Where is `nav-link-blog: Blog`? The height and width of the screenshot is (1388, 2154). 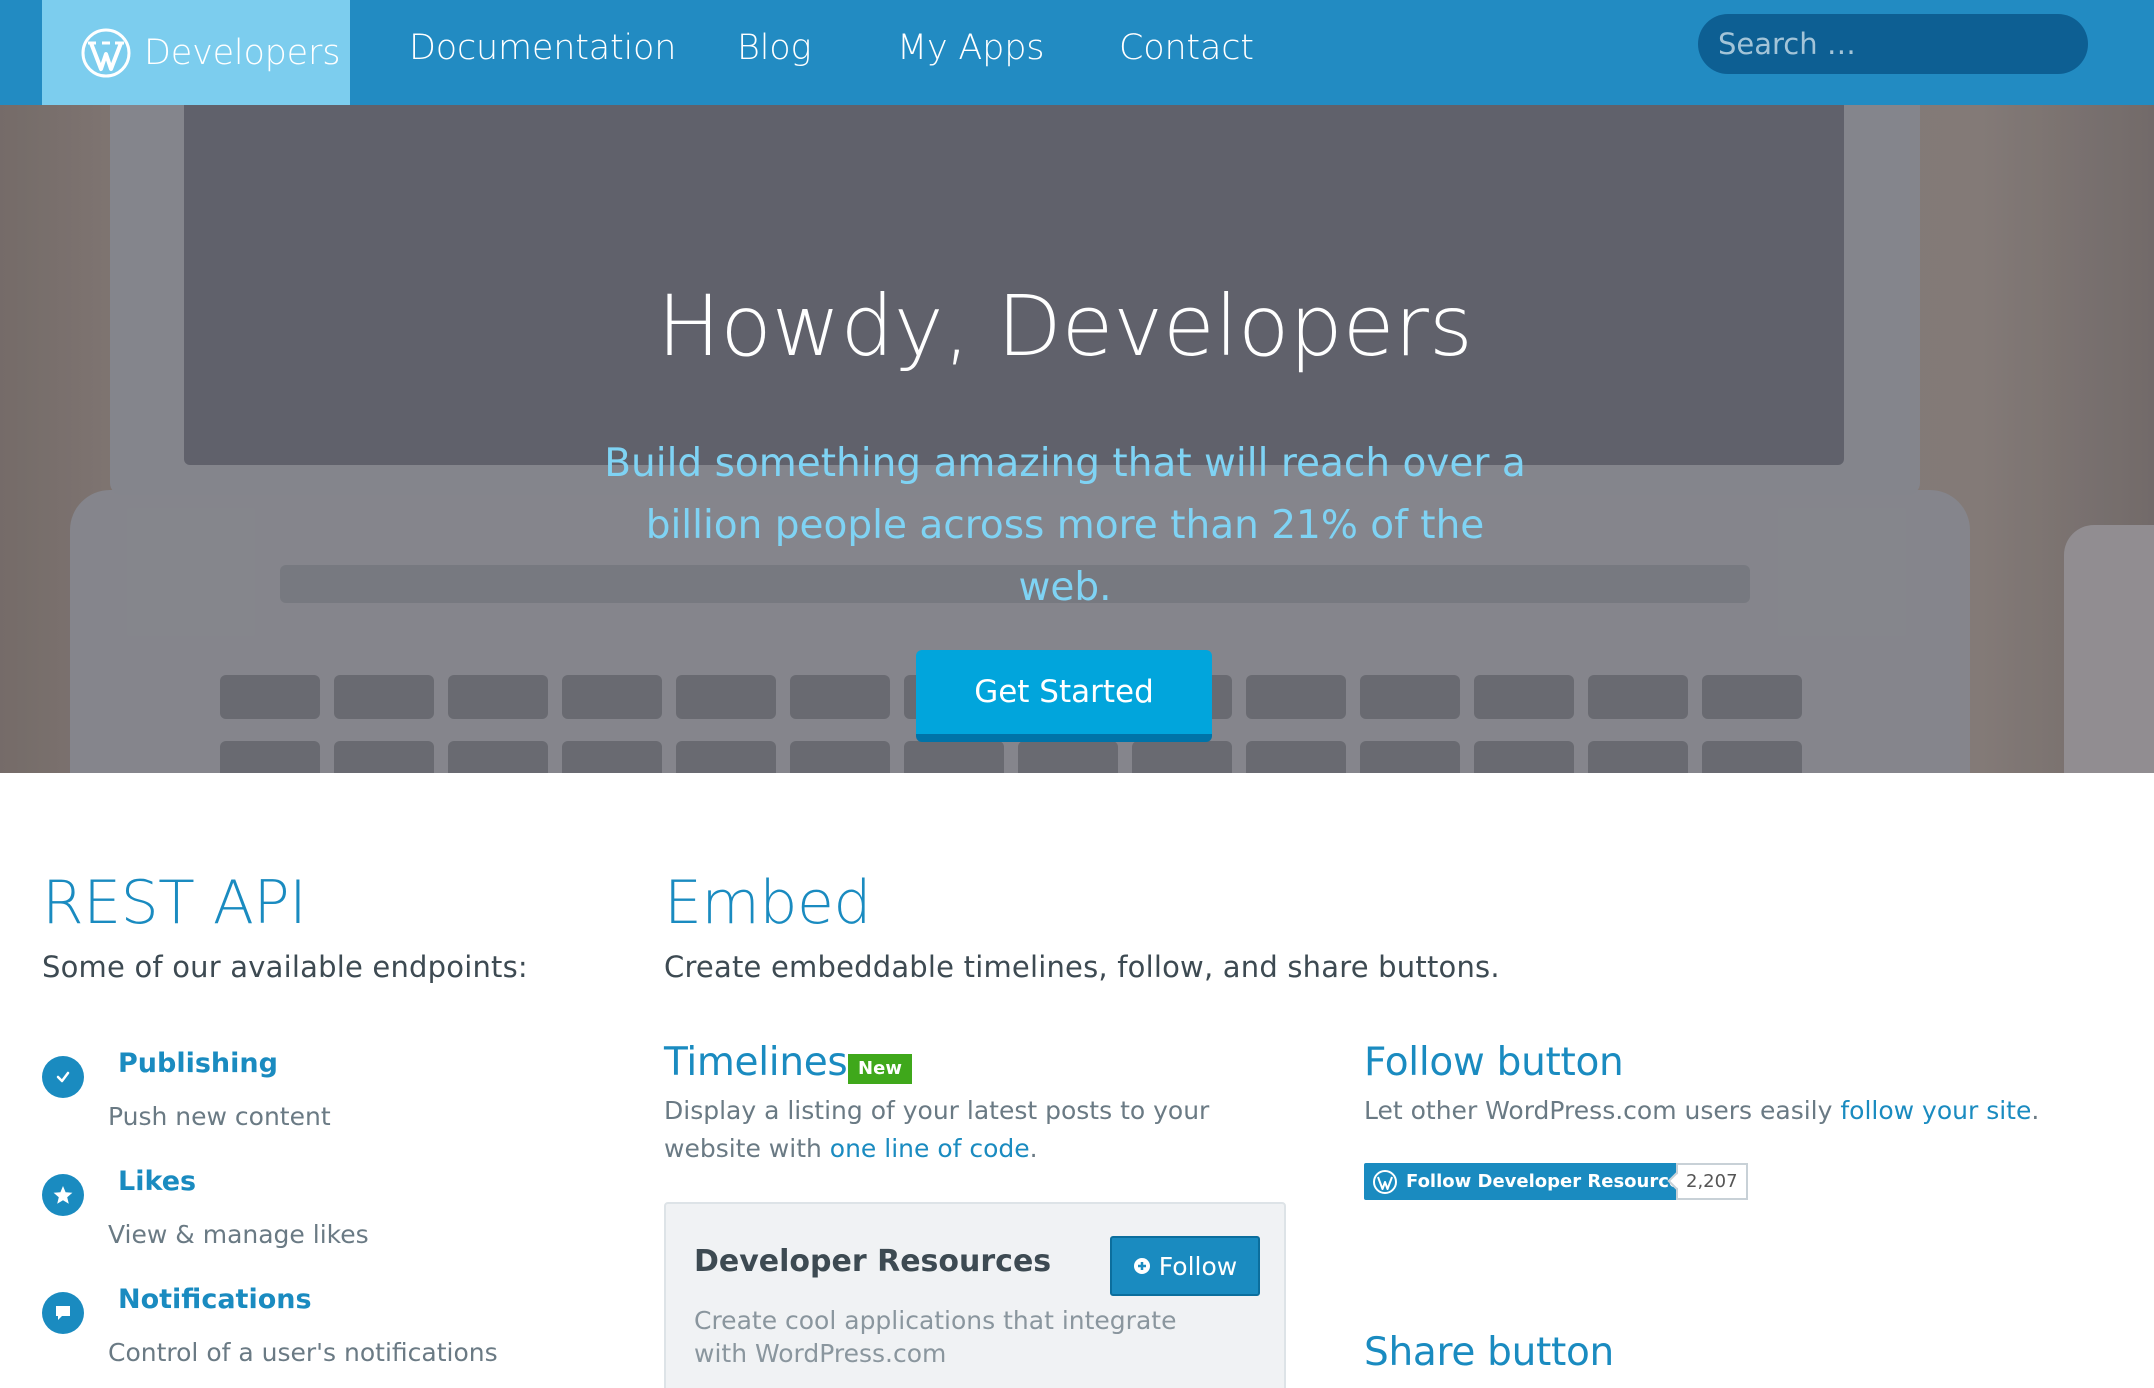
nav-link-blog: Blog is located at coordinates (774, 52).